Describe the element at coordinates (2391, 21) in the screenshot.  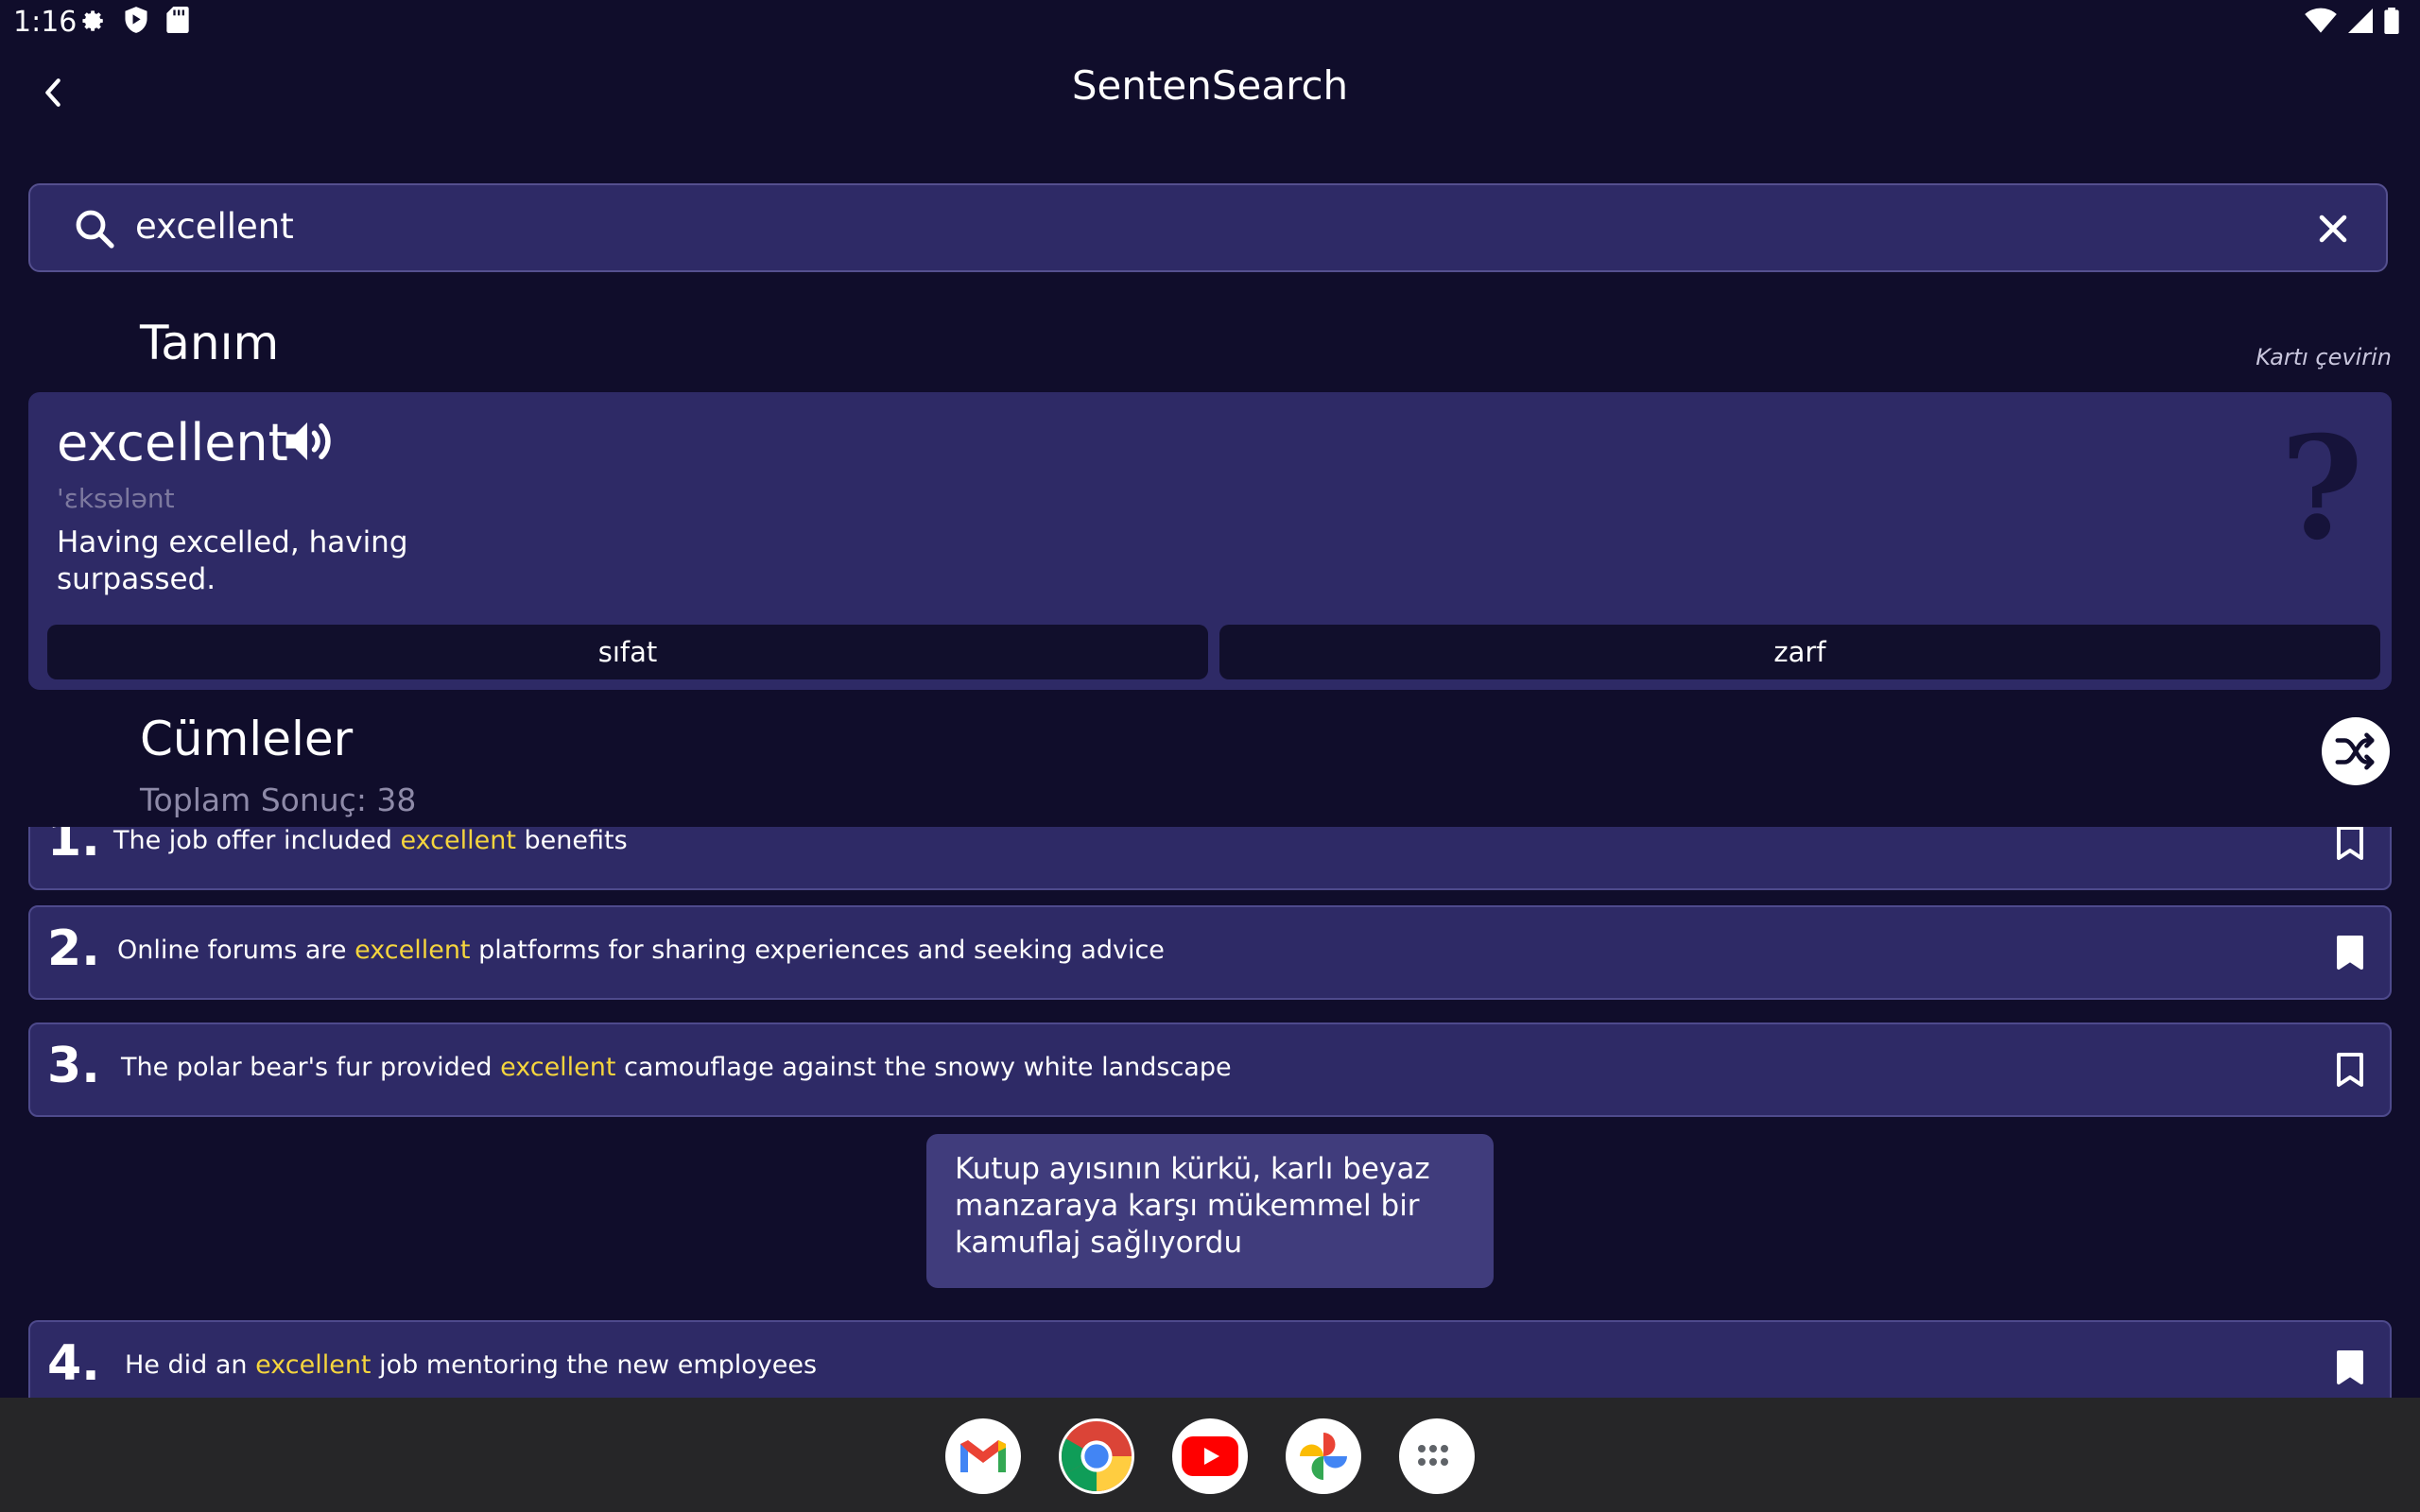
I see `battery-icon` at that location.